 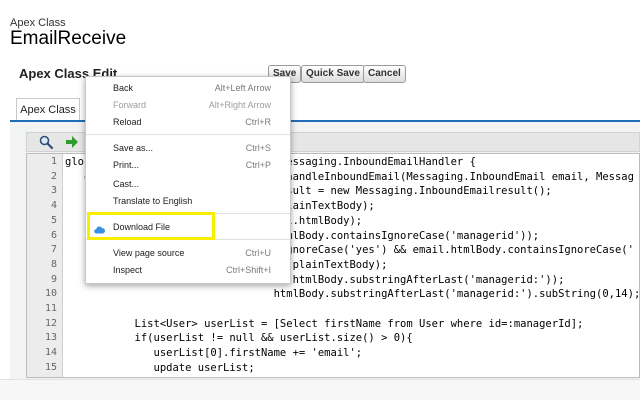 What do you see at coordinates (50, 323) in the screenshot?
I see `line-number: 12` at bounding box center [50, 323].